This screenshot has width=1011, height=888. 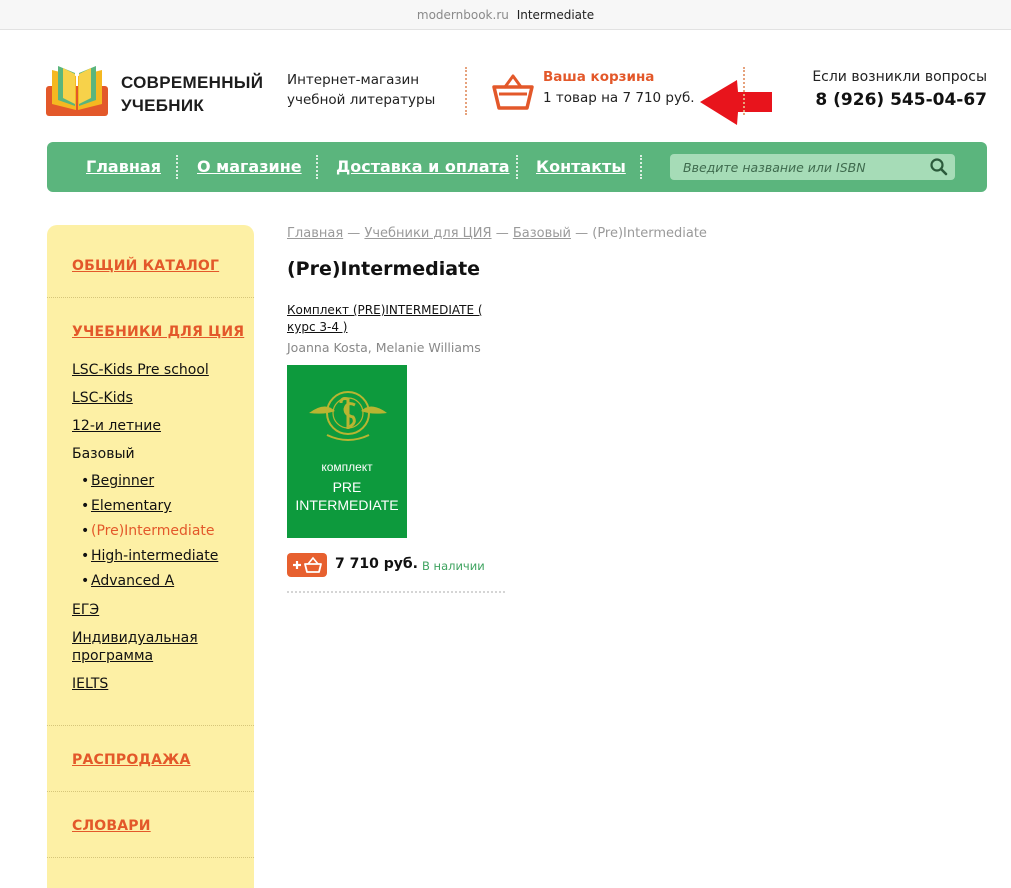 What do you see at coordinates (85, 610) in the screenshot?
I see `sidebar-item-ege: ЕГЭ` at bounding box center [85, 610].